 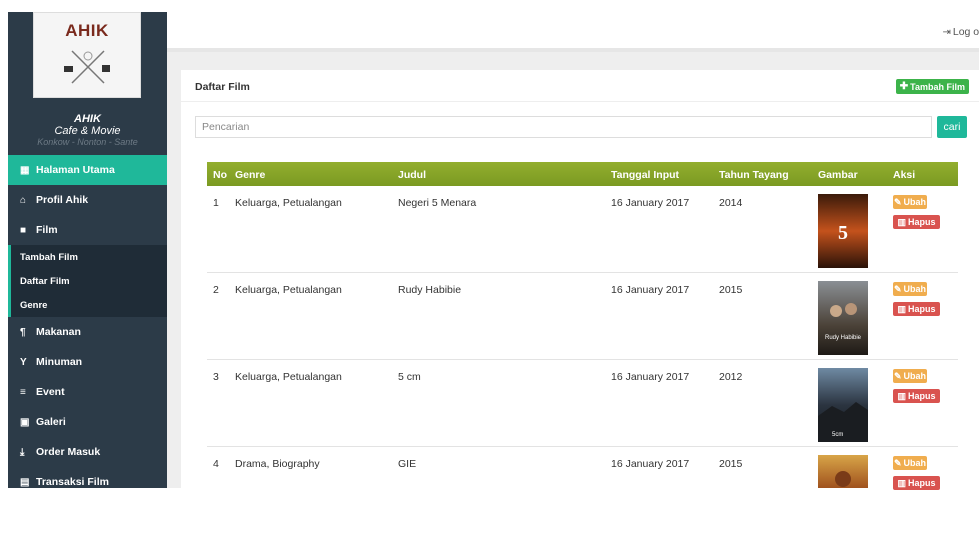 I want to click on film-poster, so click(x=843, y=471).